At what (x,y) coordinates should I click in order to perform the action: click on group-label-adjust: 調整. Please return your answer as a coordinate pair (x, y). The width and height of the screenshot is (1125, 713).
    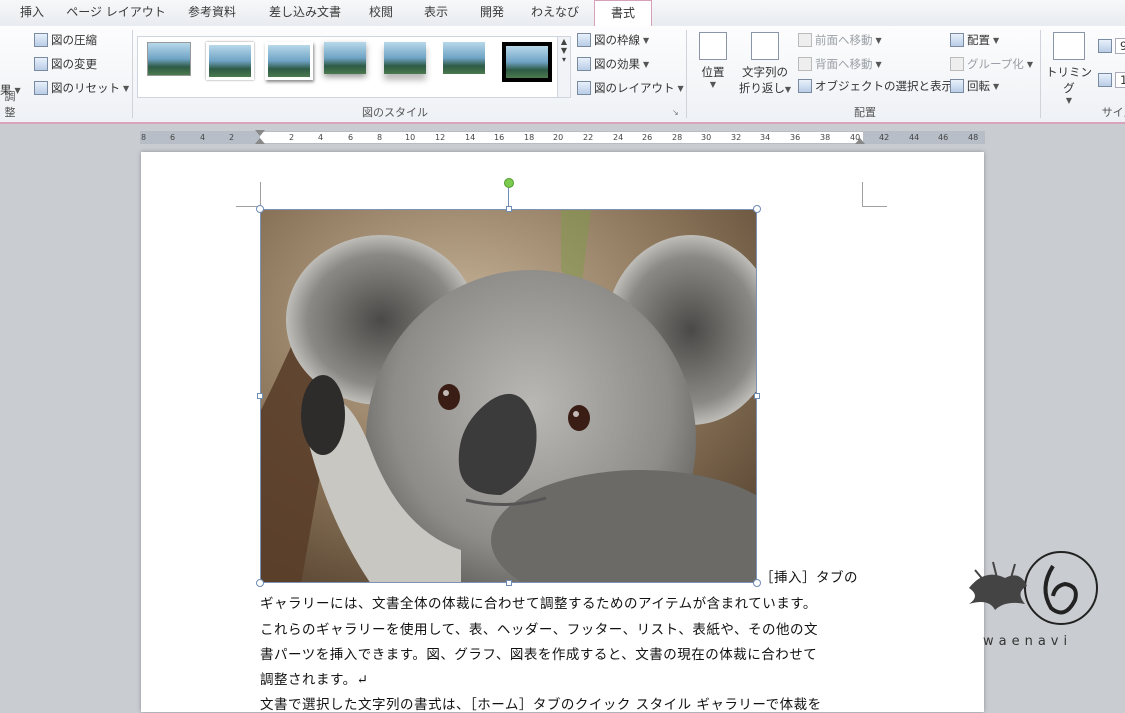
    Looking at the image, I should click on (10, 104).